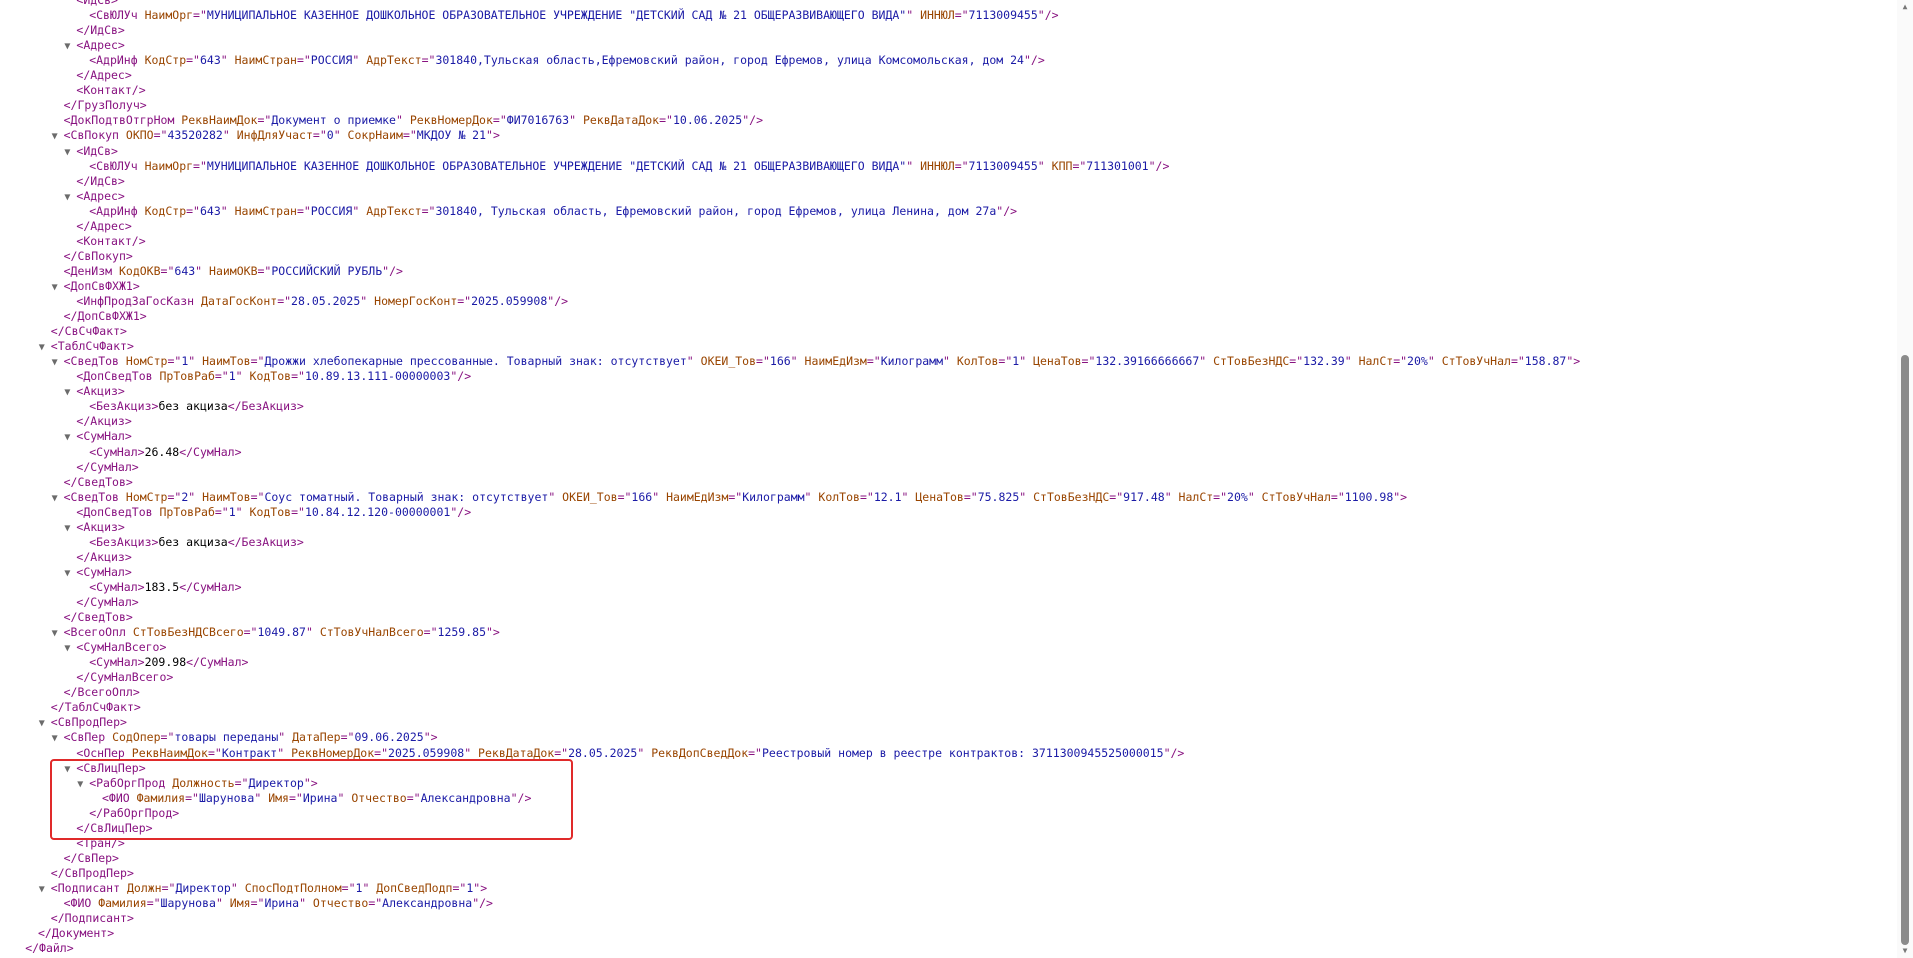  I want to click on xml-line: <Контакт/>, so click(104, 90).